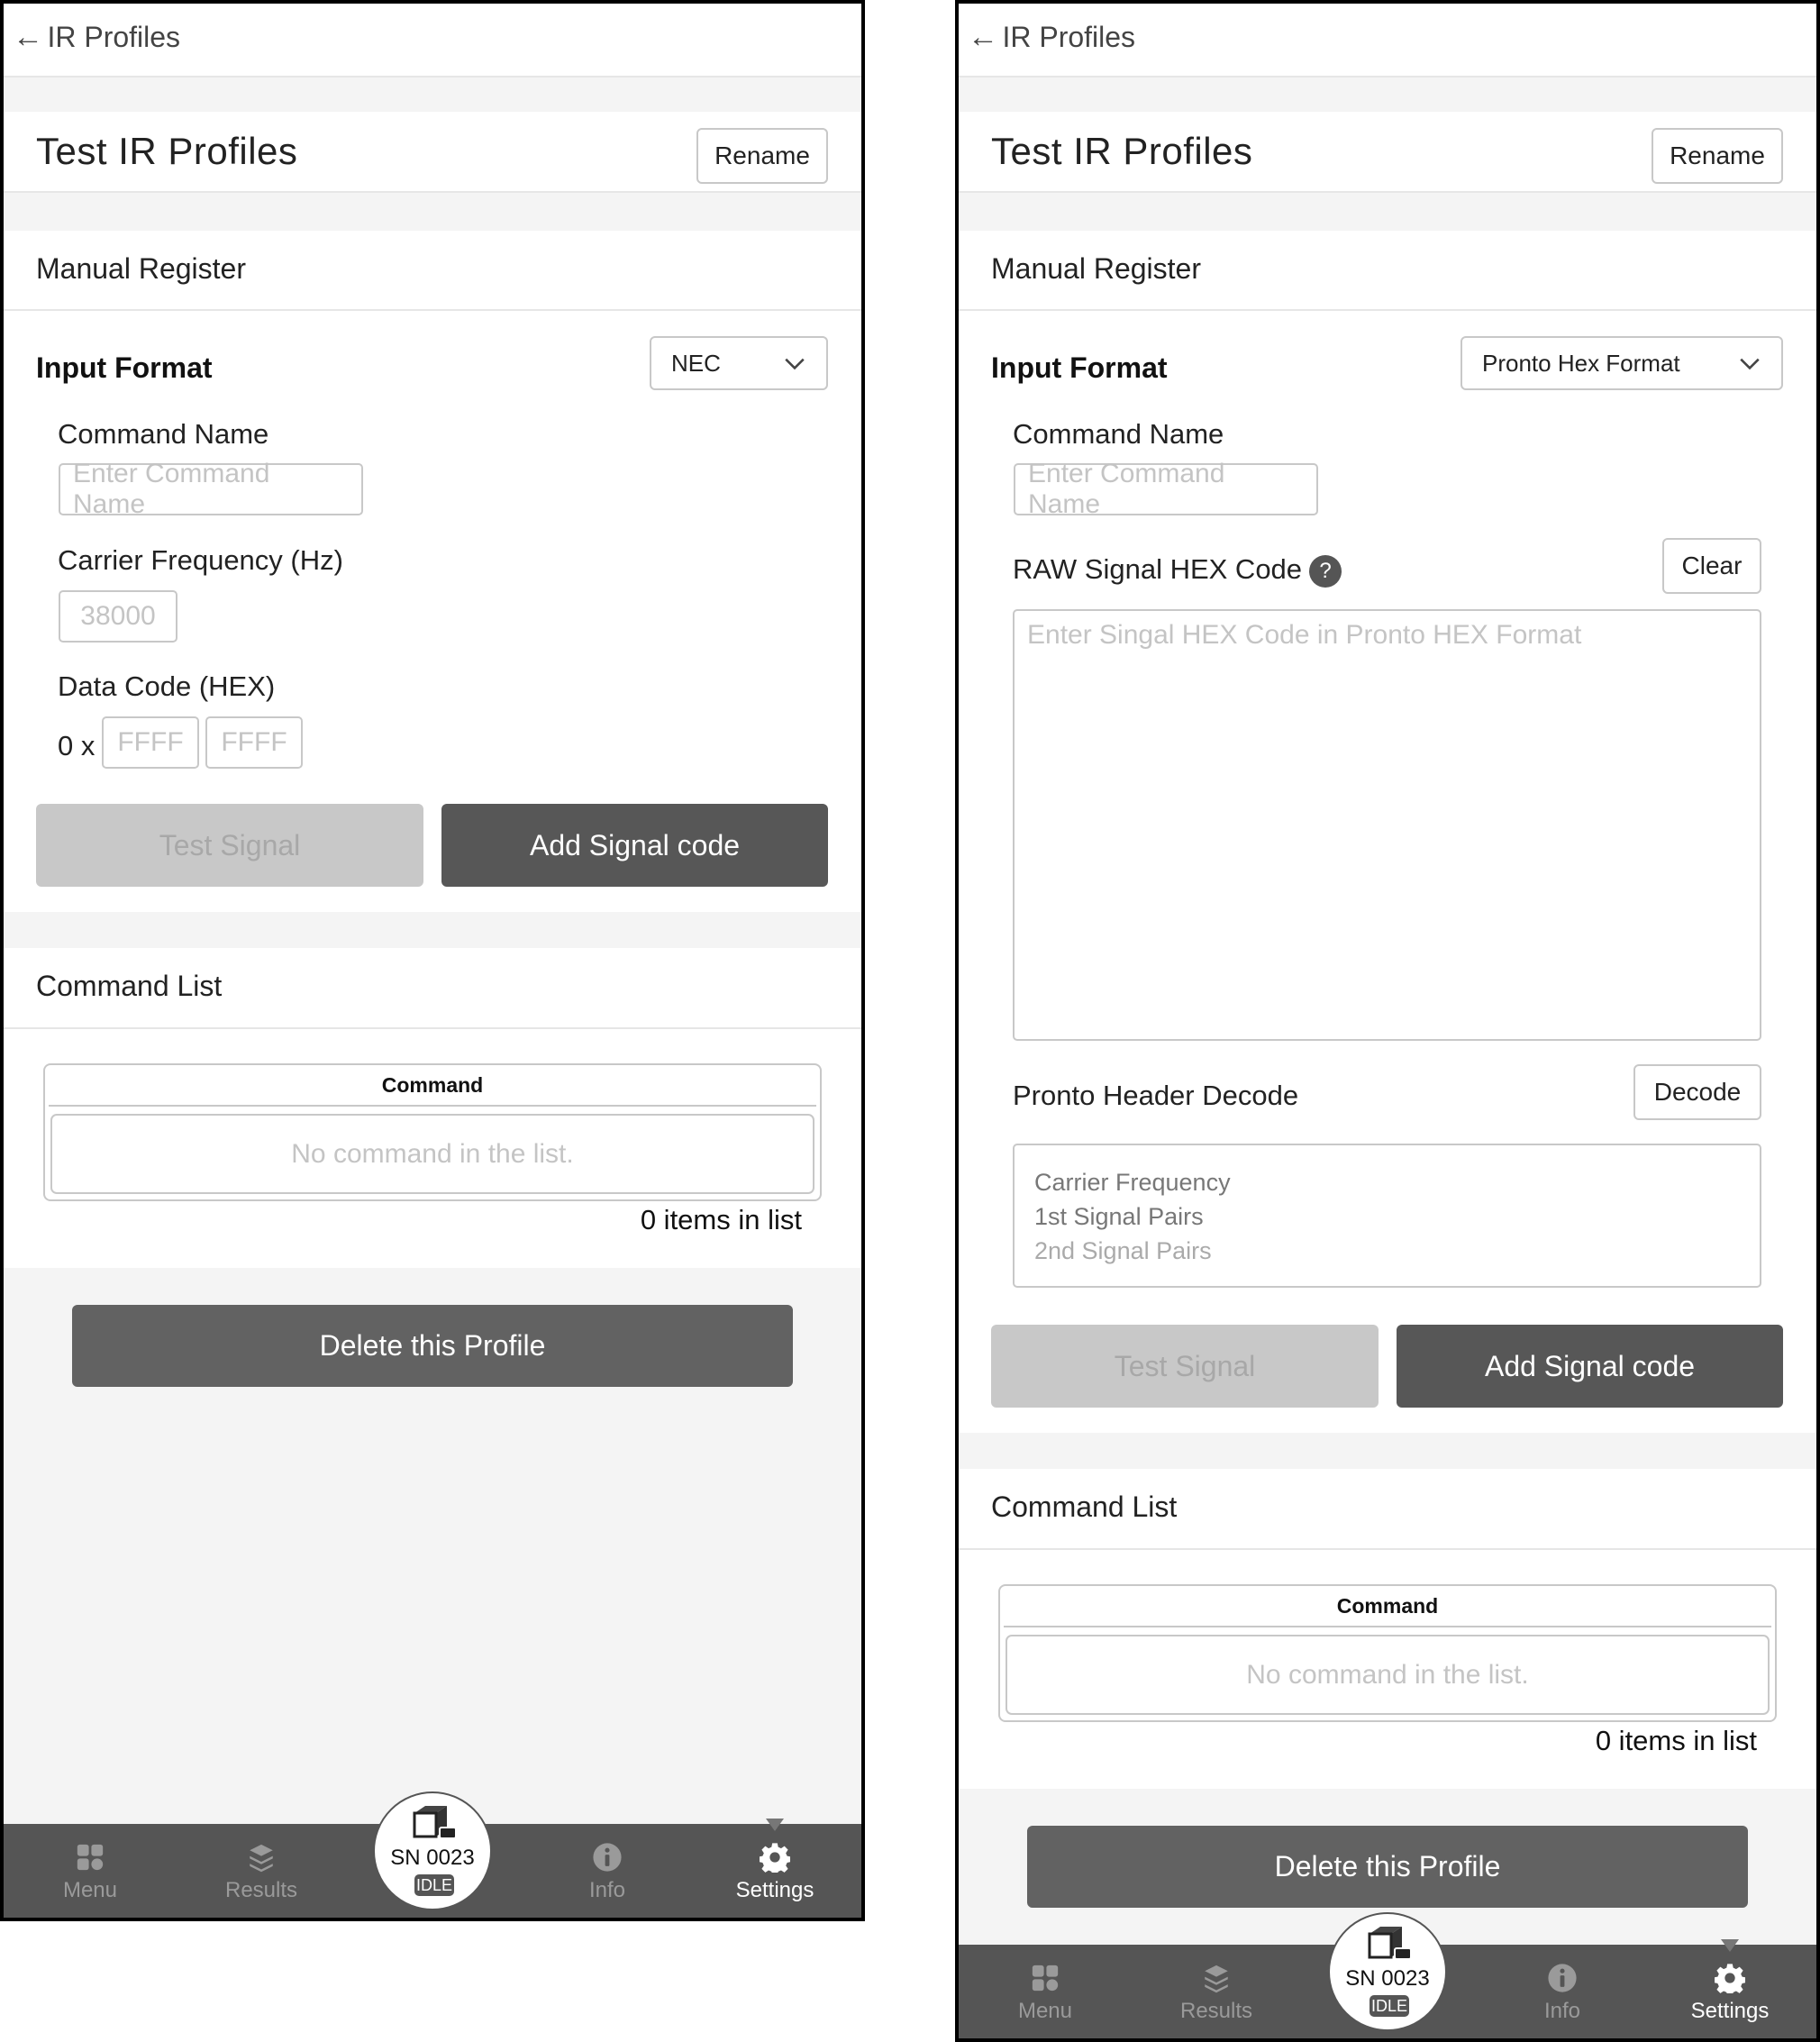  Describe the element at coordinates (254, 742) in the screenshot. I see `data-code-input-2: FFFF` at that location.